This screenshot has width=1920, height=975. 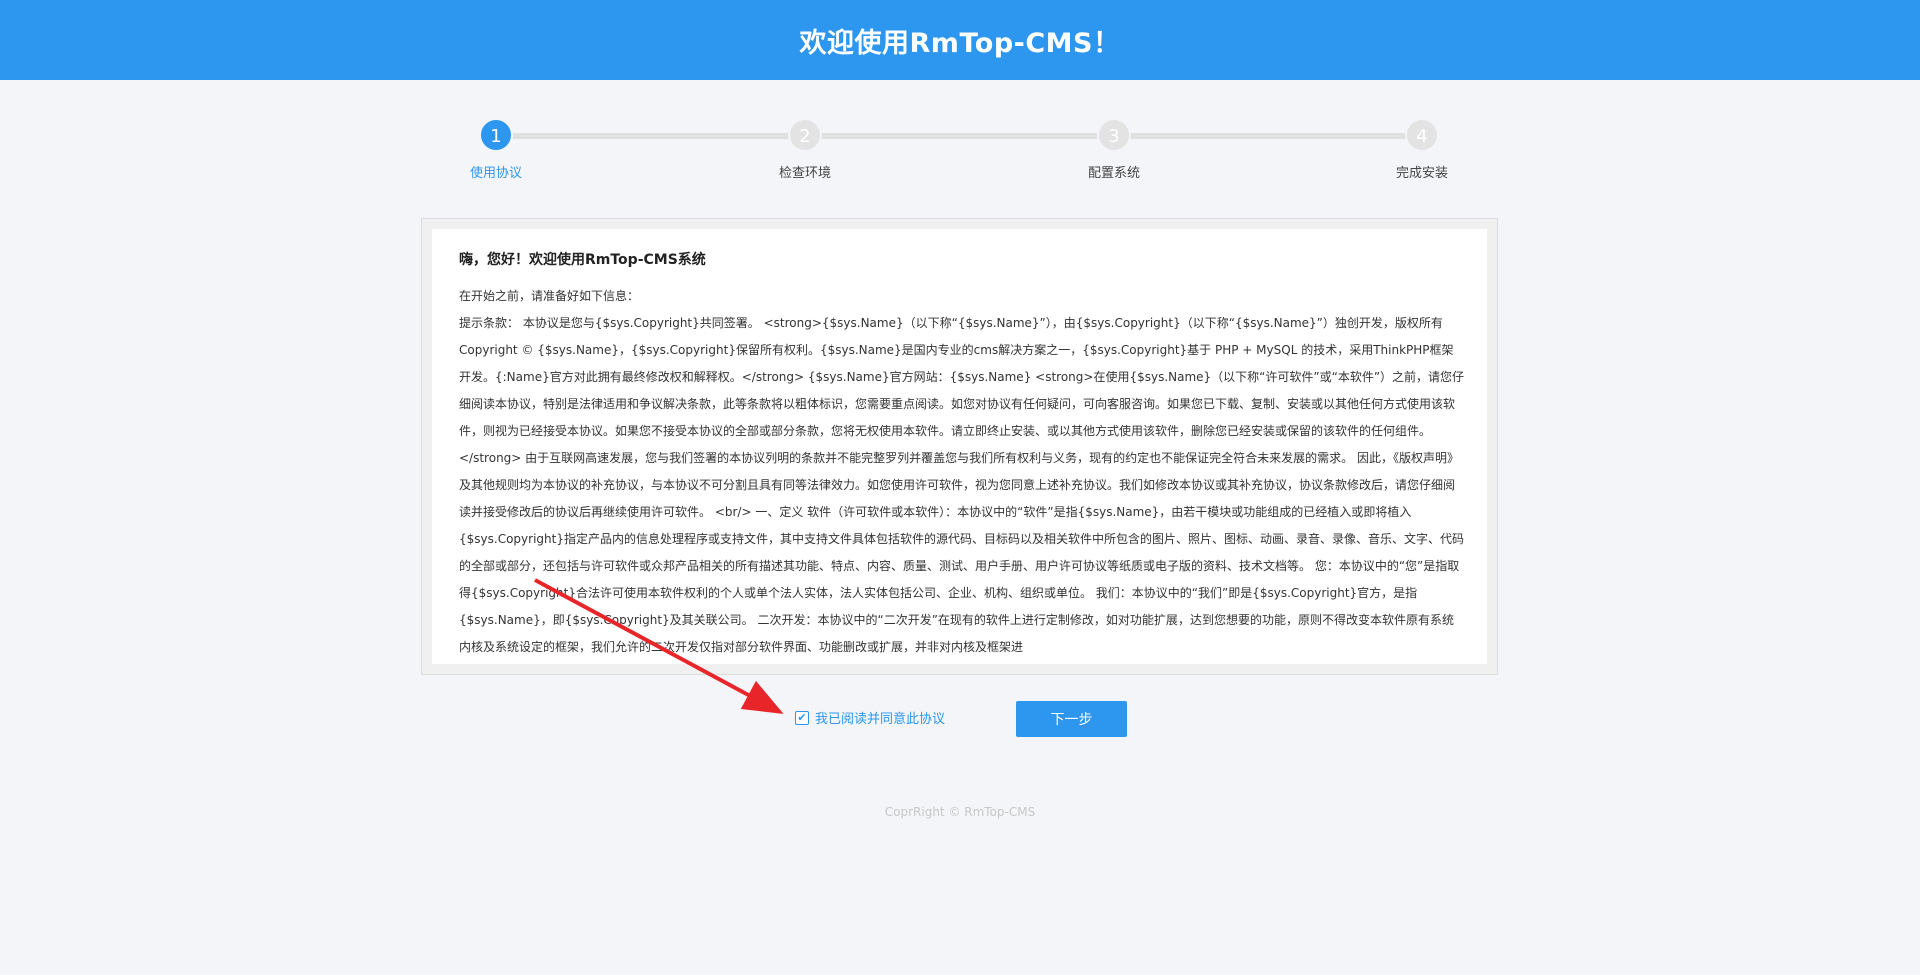 What do you see at coordinates (1113, 173) in the screenshot?
I see `step-3-label: 配置系统` at bounding box center [1113, 173].